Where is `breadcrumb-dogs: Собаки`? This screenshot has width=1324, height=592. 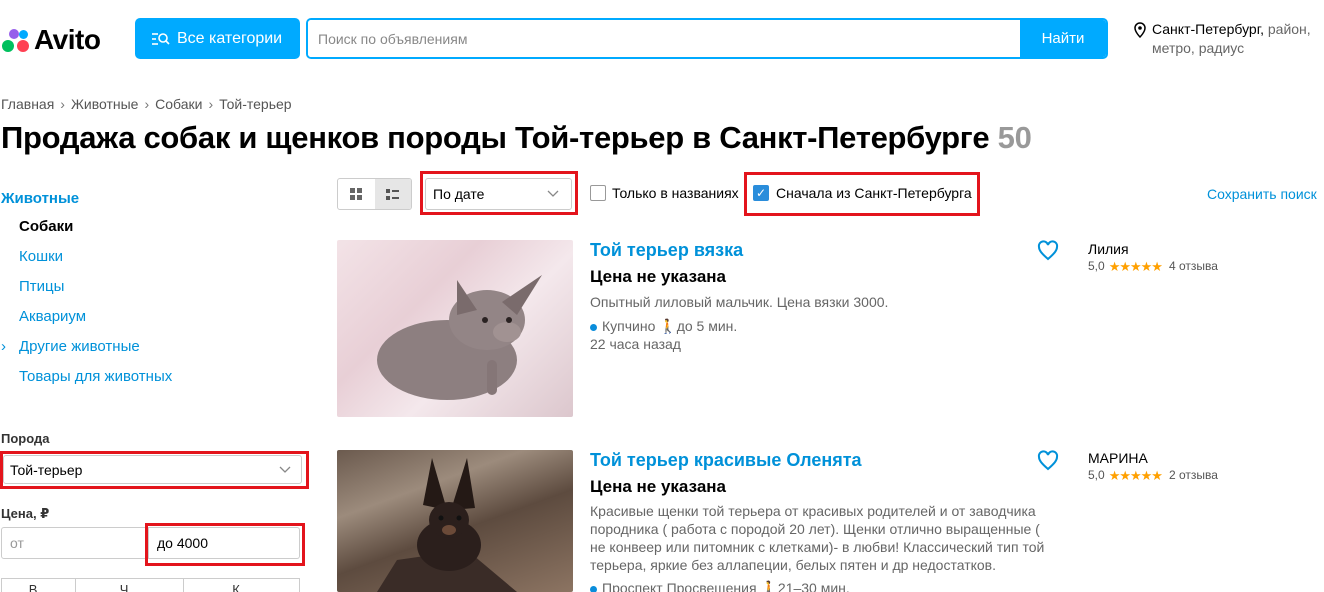
breadcrumb-dogs: Собаки is located at coordinates (178, 104).